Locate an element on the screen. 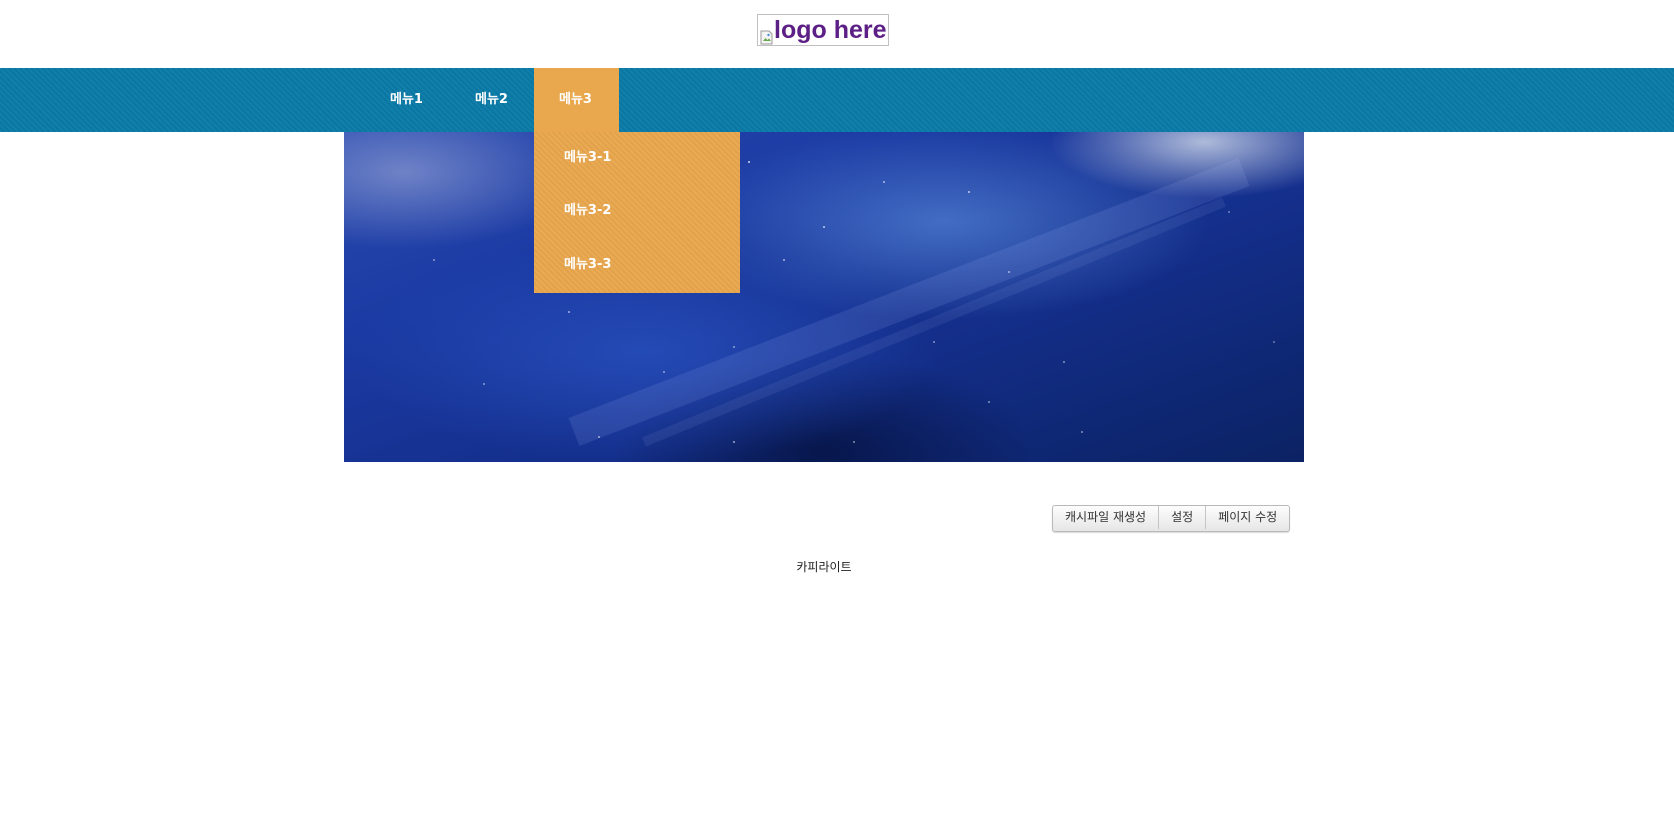 The height and width of the screenshot is (820, 1674). footer-copyright: 카피라이트 is located at coordinates (824, 567).